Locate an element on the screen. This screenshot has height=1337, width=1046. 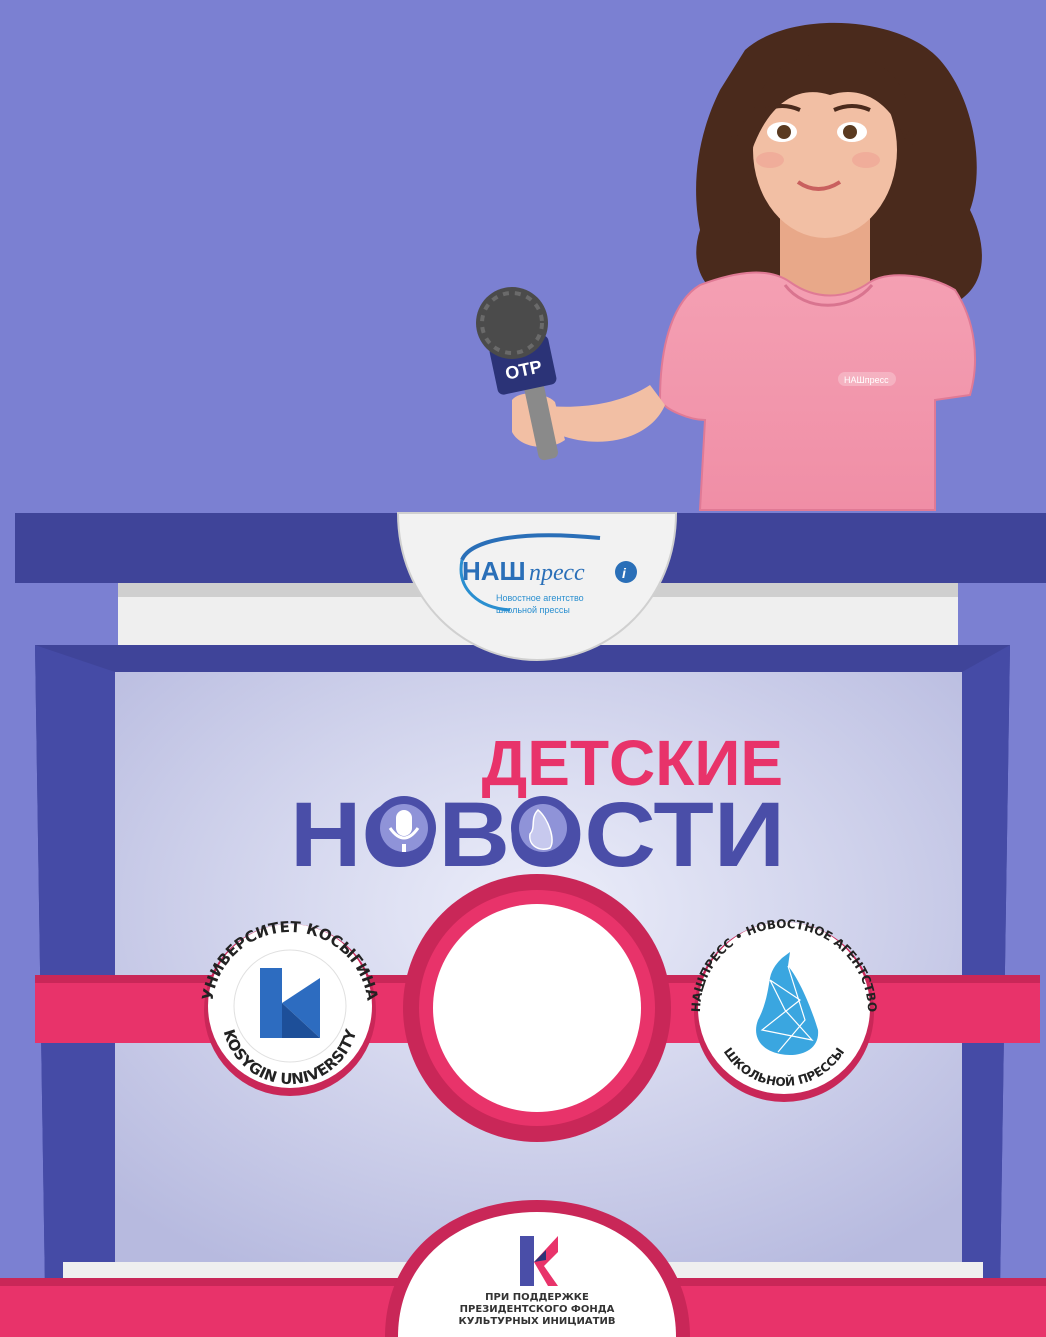
fund-line2: ПРЕЗИДЕНТСКОГО ФОНДА is located at coordinates (537, 1309).